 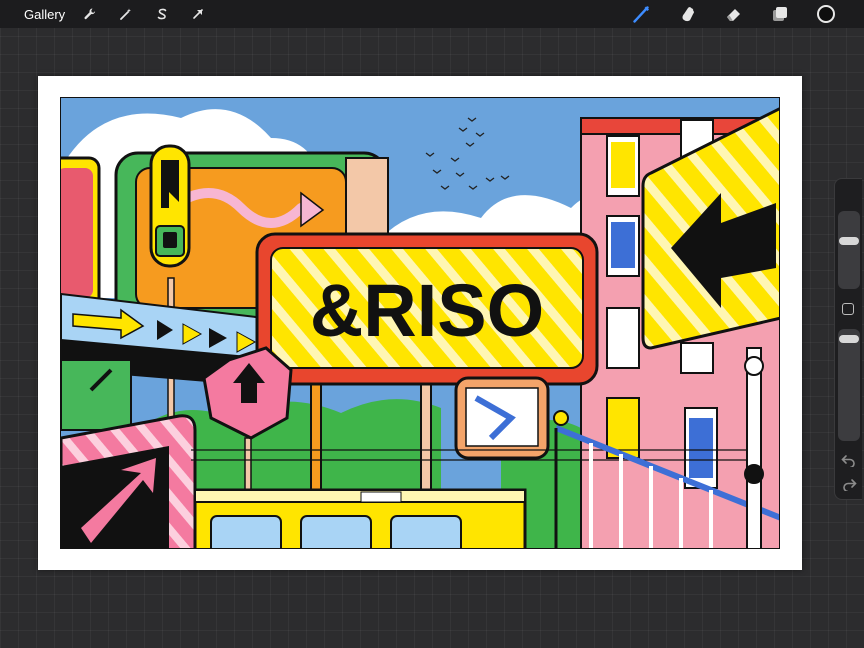 I want to click on opacity-slider, so click(x=849, y=385).